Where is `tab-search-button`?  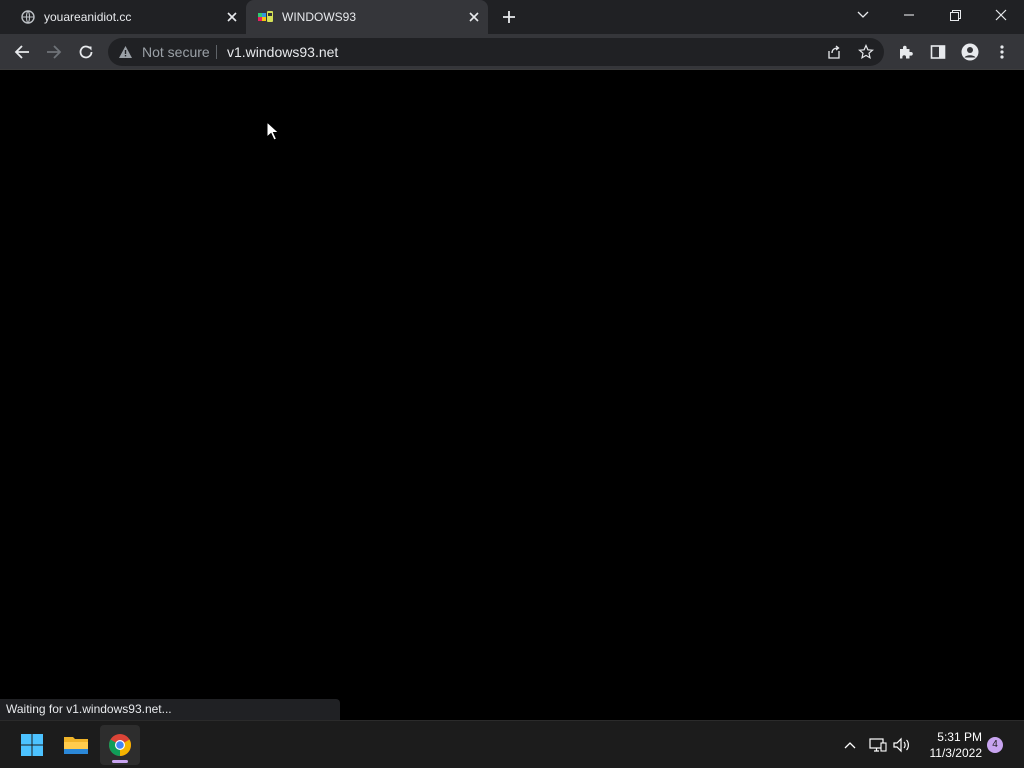
tab-search-button is located at coordinates (863, 15).